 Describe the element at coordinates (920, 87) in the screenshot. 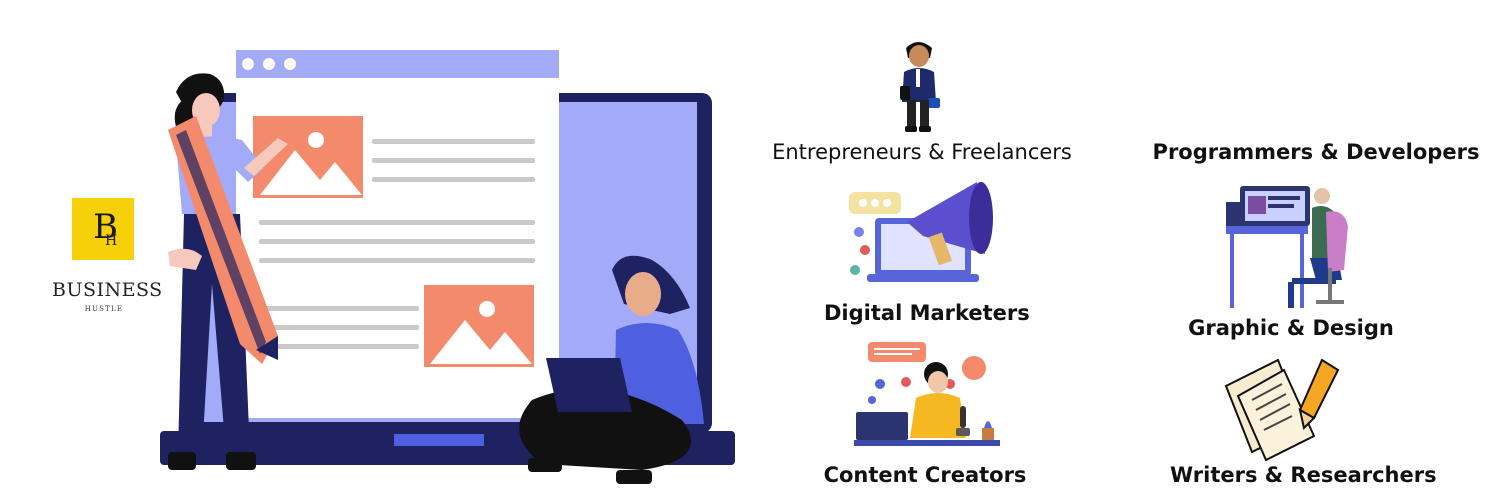

I see `businessman-icon` at that location.